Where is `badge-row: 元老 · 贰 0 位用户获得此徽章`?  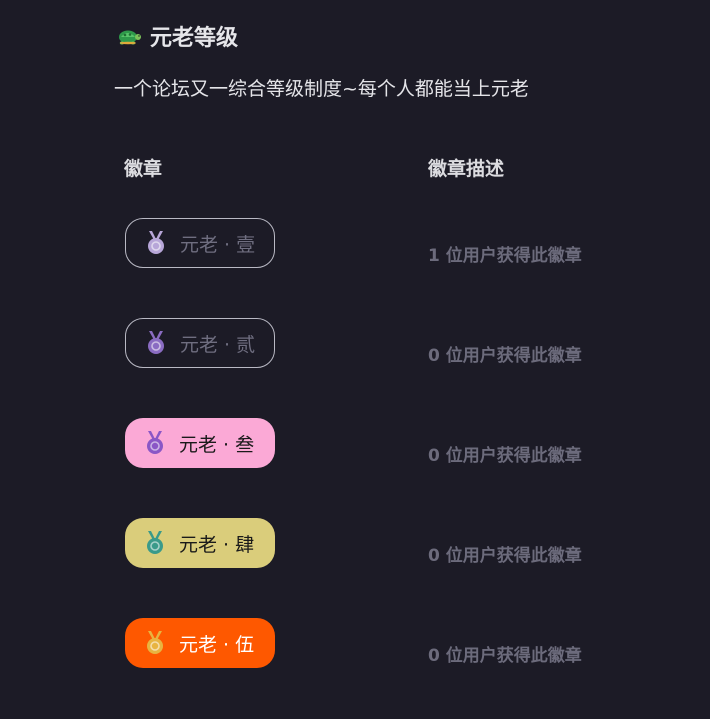 badge-row: 元老 · 贰 0 位用户获得此徽章 is located at coordinates (365, 343).